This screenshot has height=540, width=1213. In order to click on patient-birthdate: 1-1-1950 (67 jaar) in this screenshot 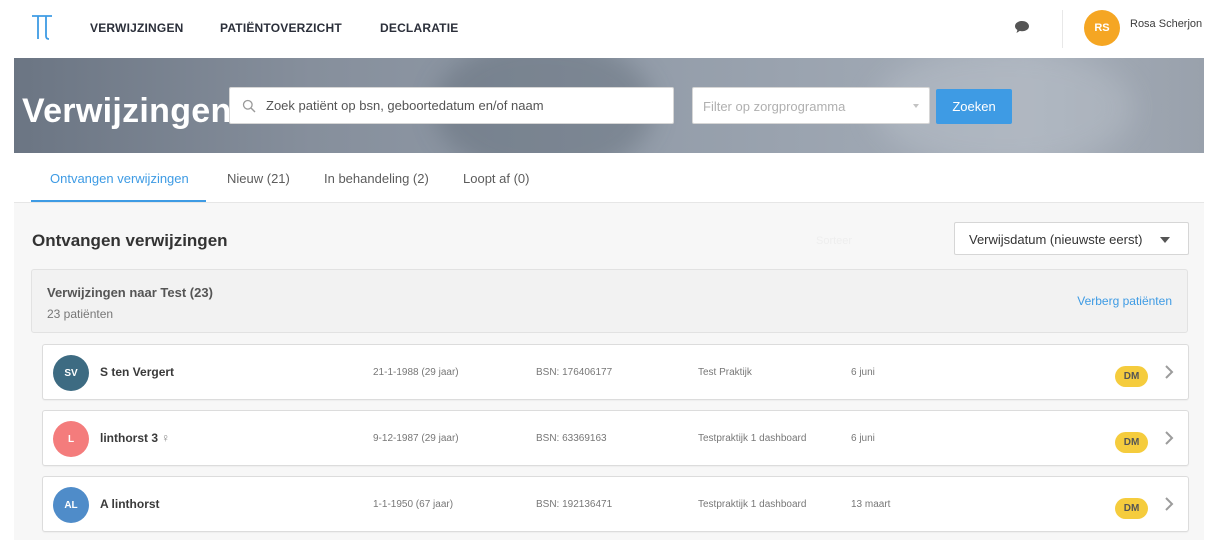, I will do `click(413, 504)`.